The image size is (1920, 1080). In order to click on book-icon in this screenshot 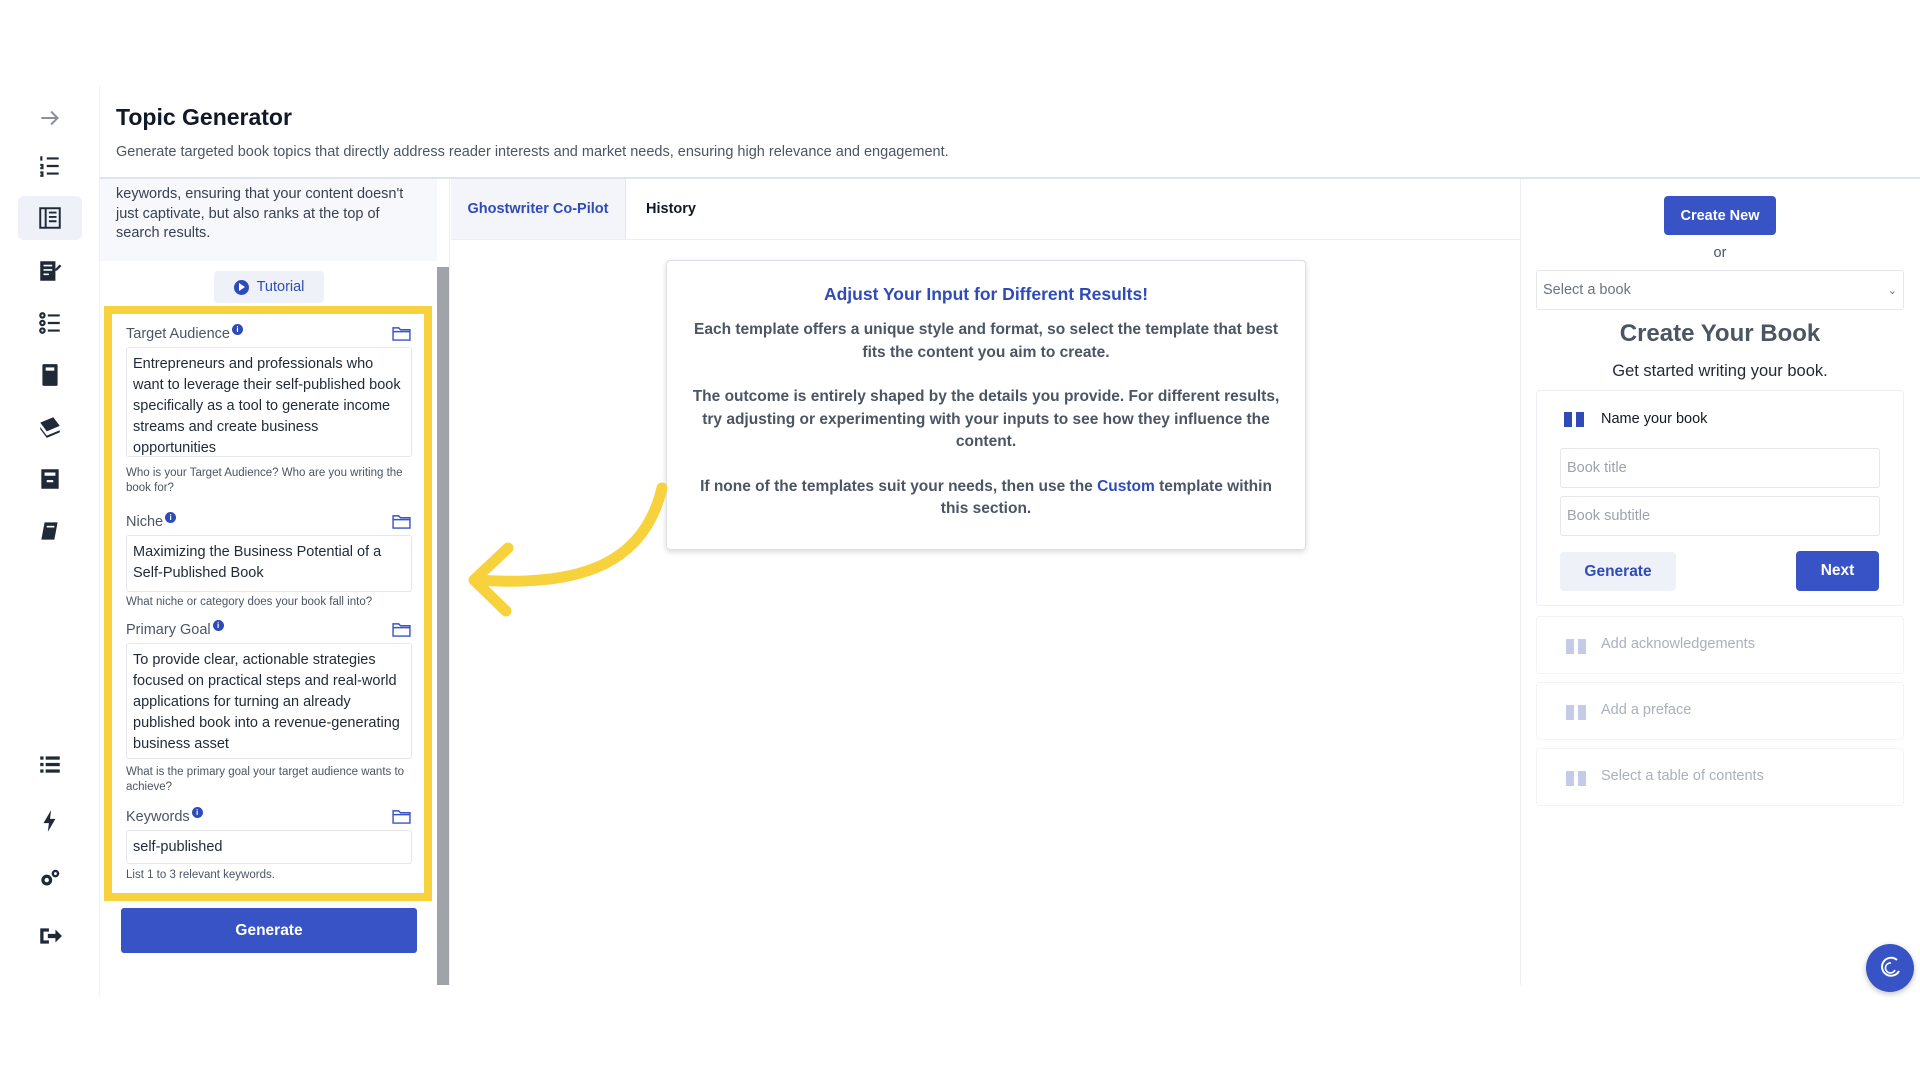, I will do `click(50, 531)`.